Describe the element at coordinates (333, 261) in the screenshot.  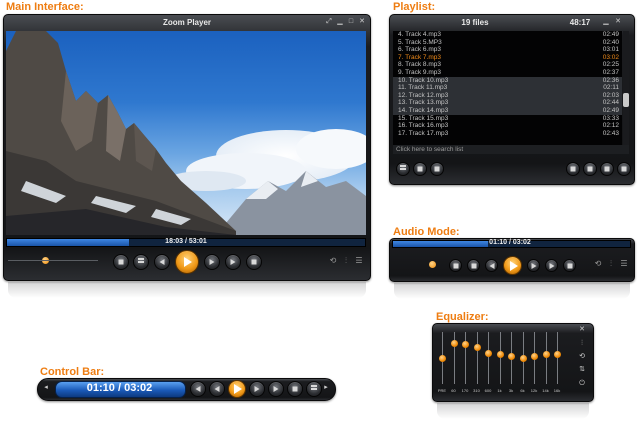
I see `repeat-icon: ⟲` at that location.